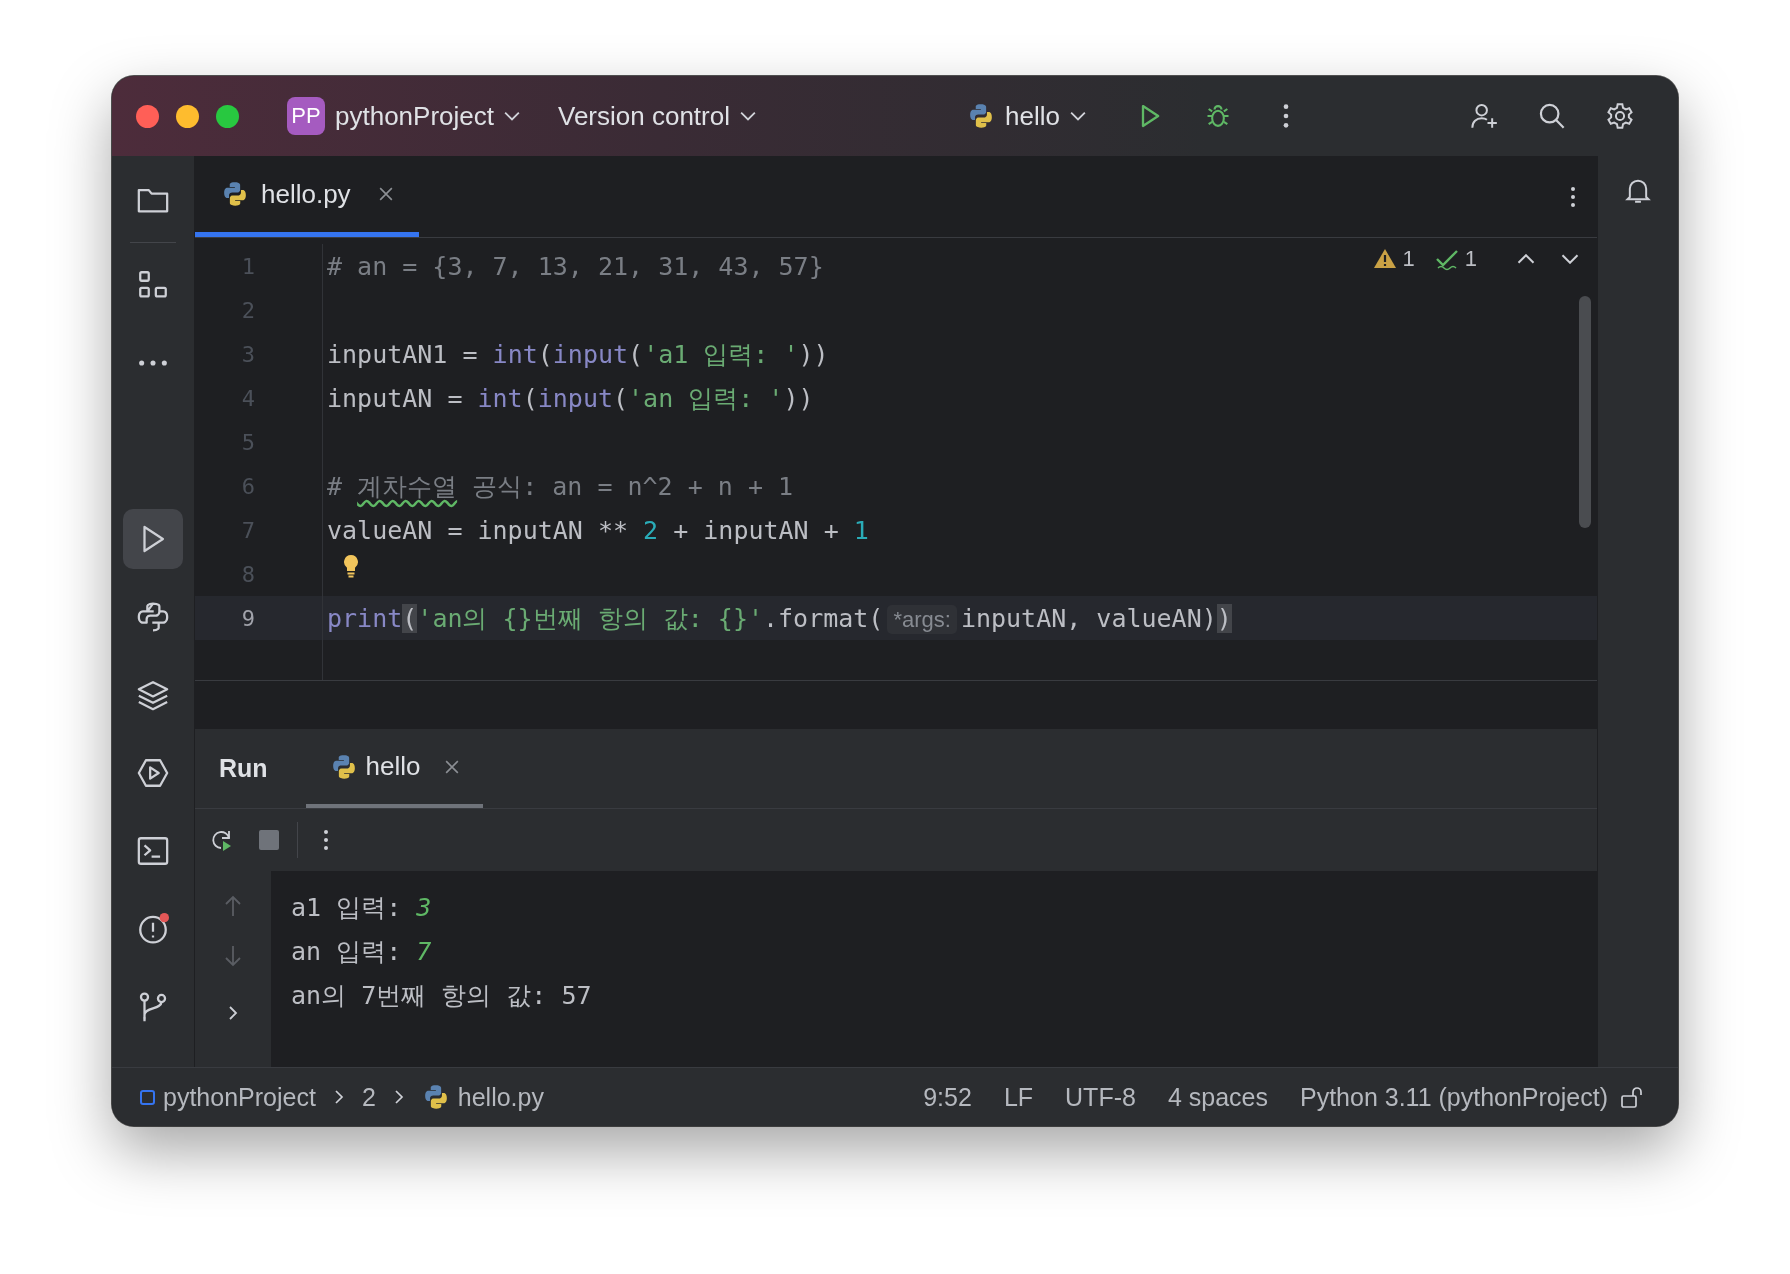 This screenshot has width=1790, height=1274. I want to click on terminal-icon, so click(153, 851).